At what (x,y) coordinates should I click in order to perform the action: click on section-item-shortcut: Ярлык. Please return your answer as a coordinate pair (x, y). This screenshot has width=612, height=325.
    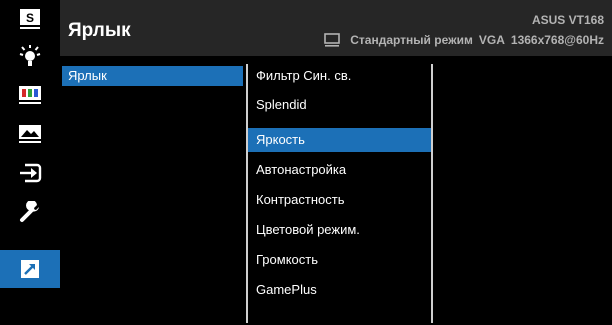
    Looking at the image, I should click on (152, 76).